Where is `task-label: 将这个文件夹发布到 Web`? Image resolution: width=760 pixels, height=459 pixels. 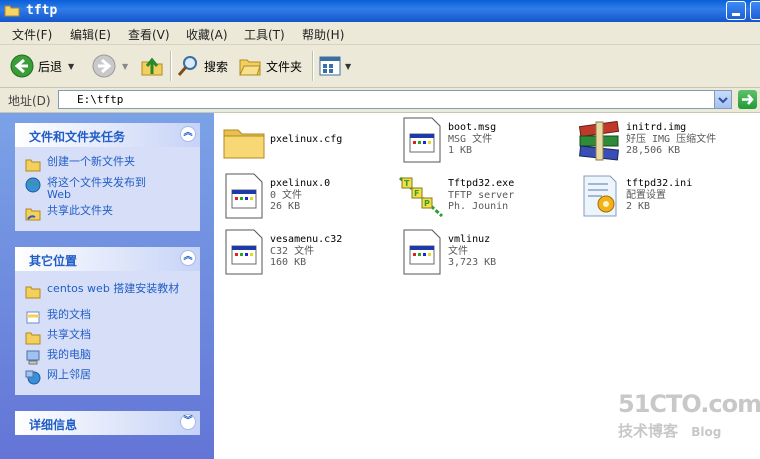 task-label: 将这个文件夹发布到 Web is located at coordinates (96, 188).